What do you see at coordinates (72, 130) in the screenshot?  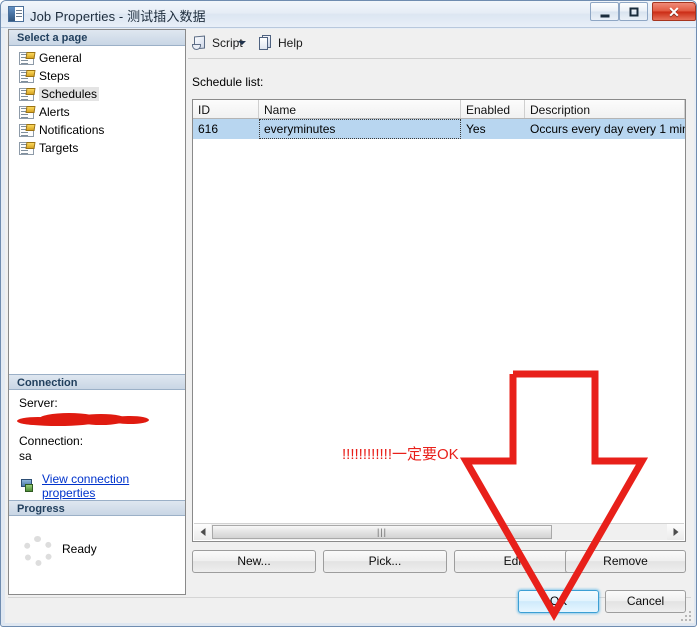 I see `sidebar-item-label: Notifications` at bounding box center [72, 130].